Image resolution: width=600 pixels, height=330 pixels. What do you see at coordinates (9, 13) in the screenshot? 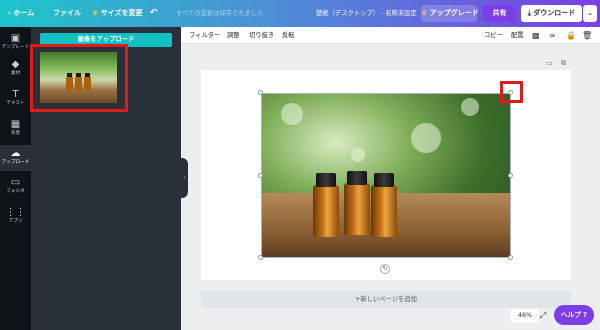
I see `chevron-left-icon: ‹` at bounding box center [9, 13].